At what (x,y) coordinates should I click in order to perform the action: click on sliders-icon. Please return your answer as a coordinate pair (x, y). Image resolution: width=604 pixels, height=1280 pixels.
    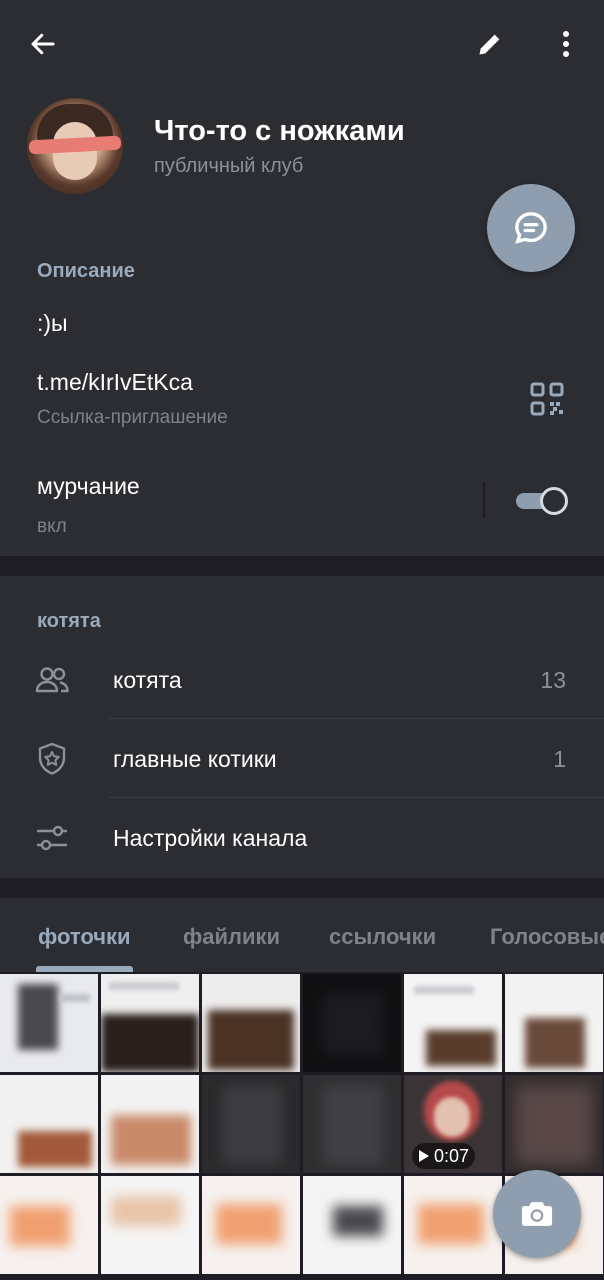
    Looking at the image, I should click on (52, 838).